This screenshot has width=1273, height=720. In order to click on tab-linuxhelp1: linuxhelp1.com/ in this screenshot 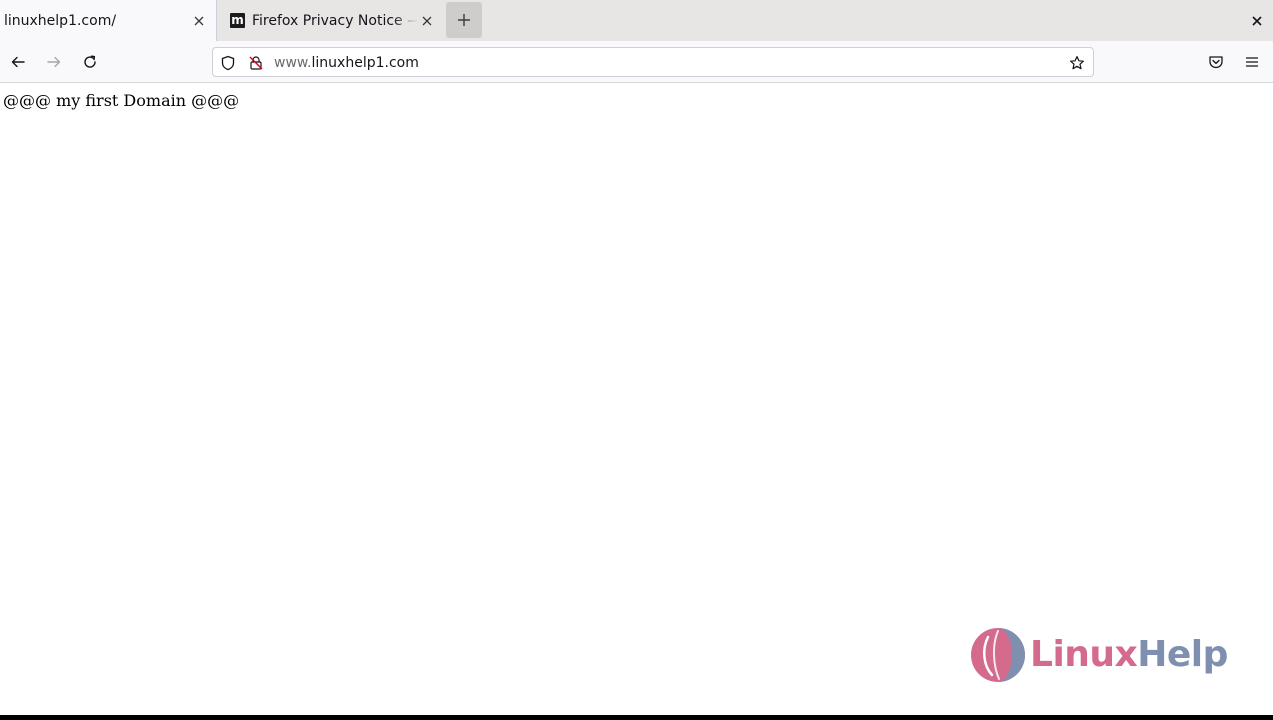, I will do `click(108, 20)`.